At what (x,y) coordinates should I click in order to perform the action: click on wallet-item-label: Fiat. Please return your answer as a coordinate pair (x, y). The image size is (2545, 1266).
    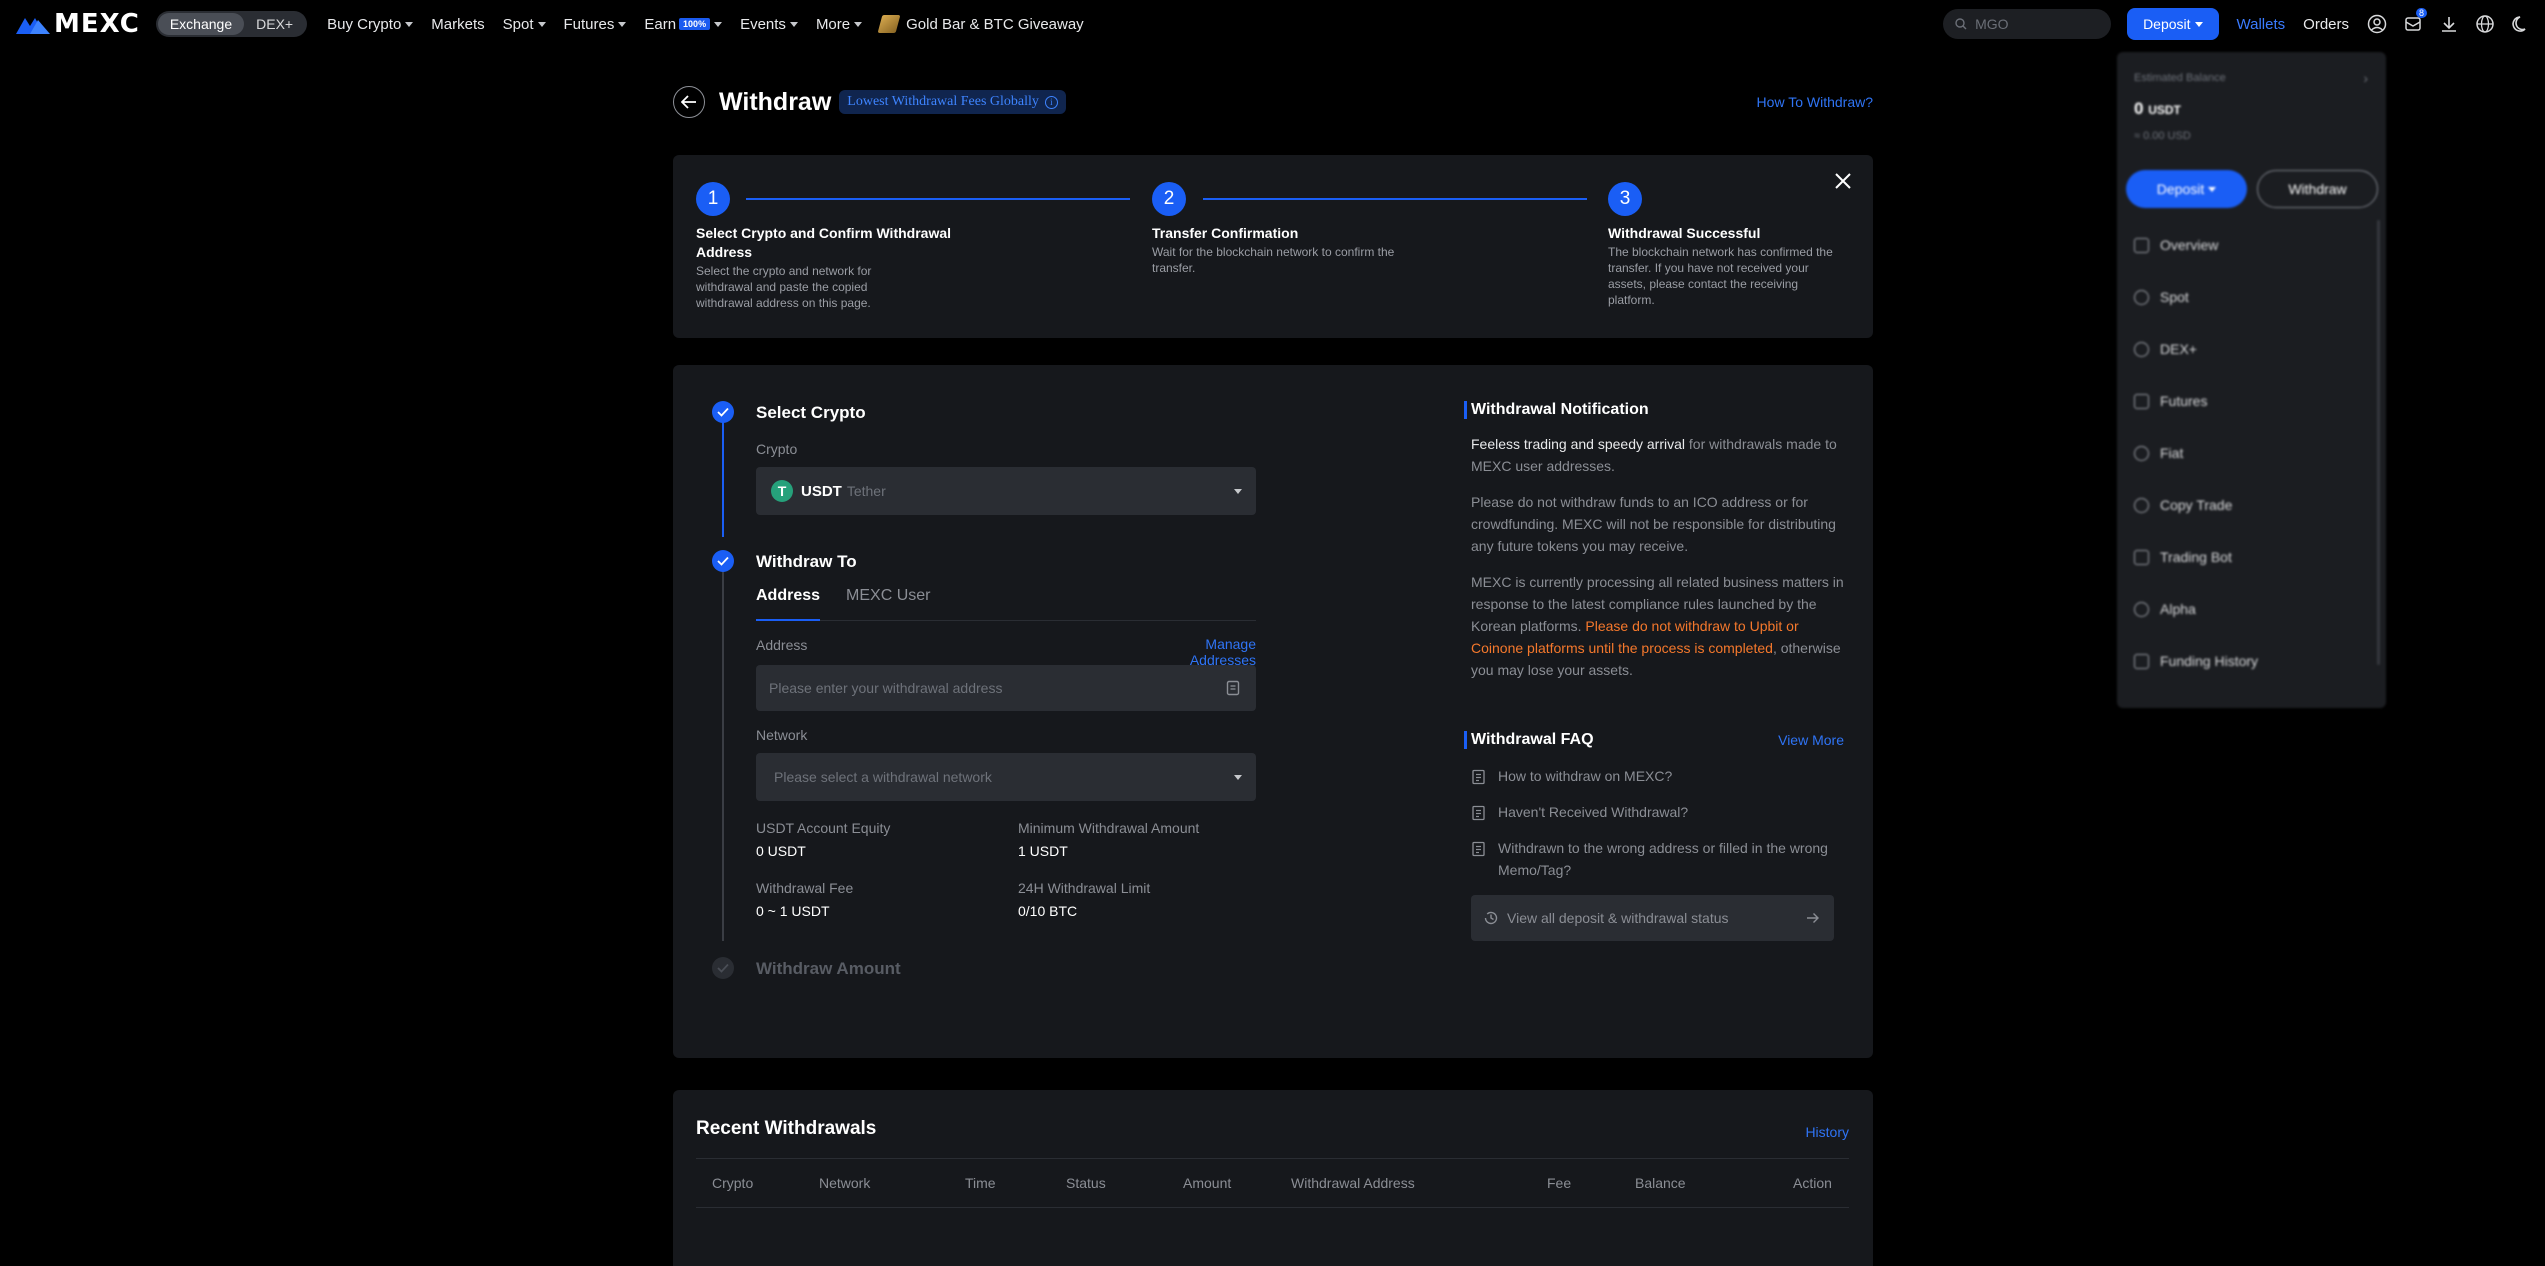
    Looking at the image, I should click on (2172, 453).